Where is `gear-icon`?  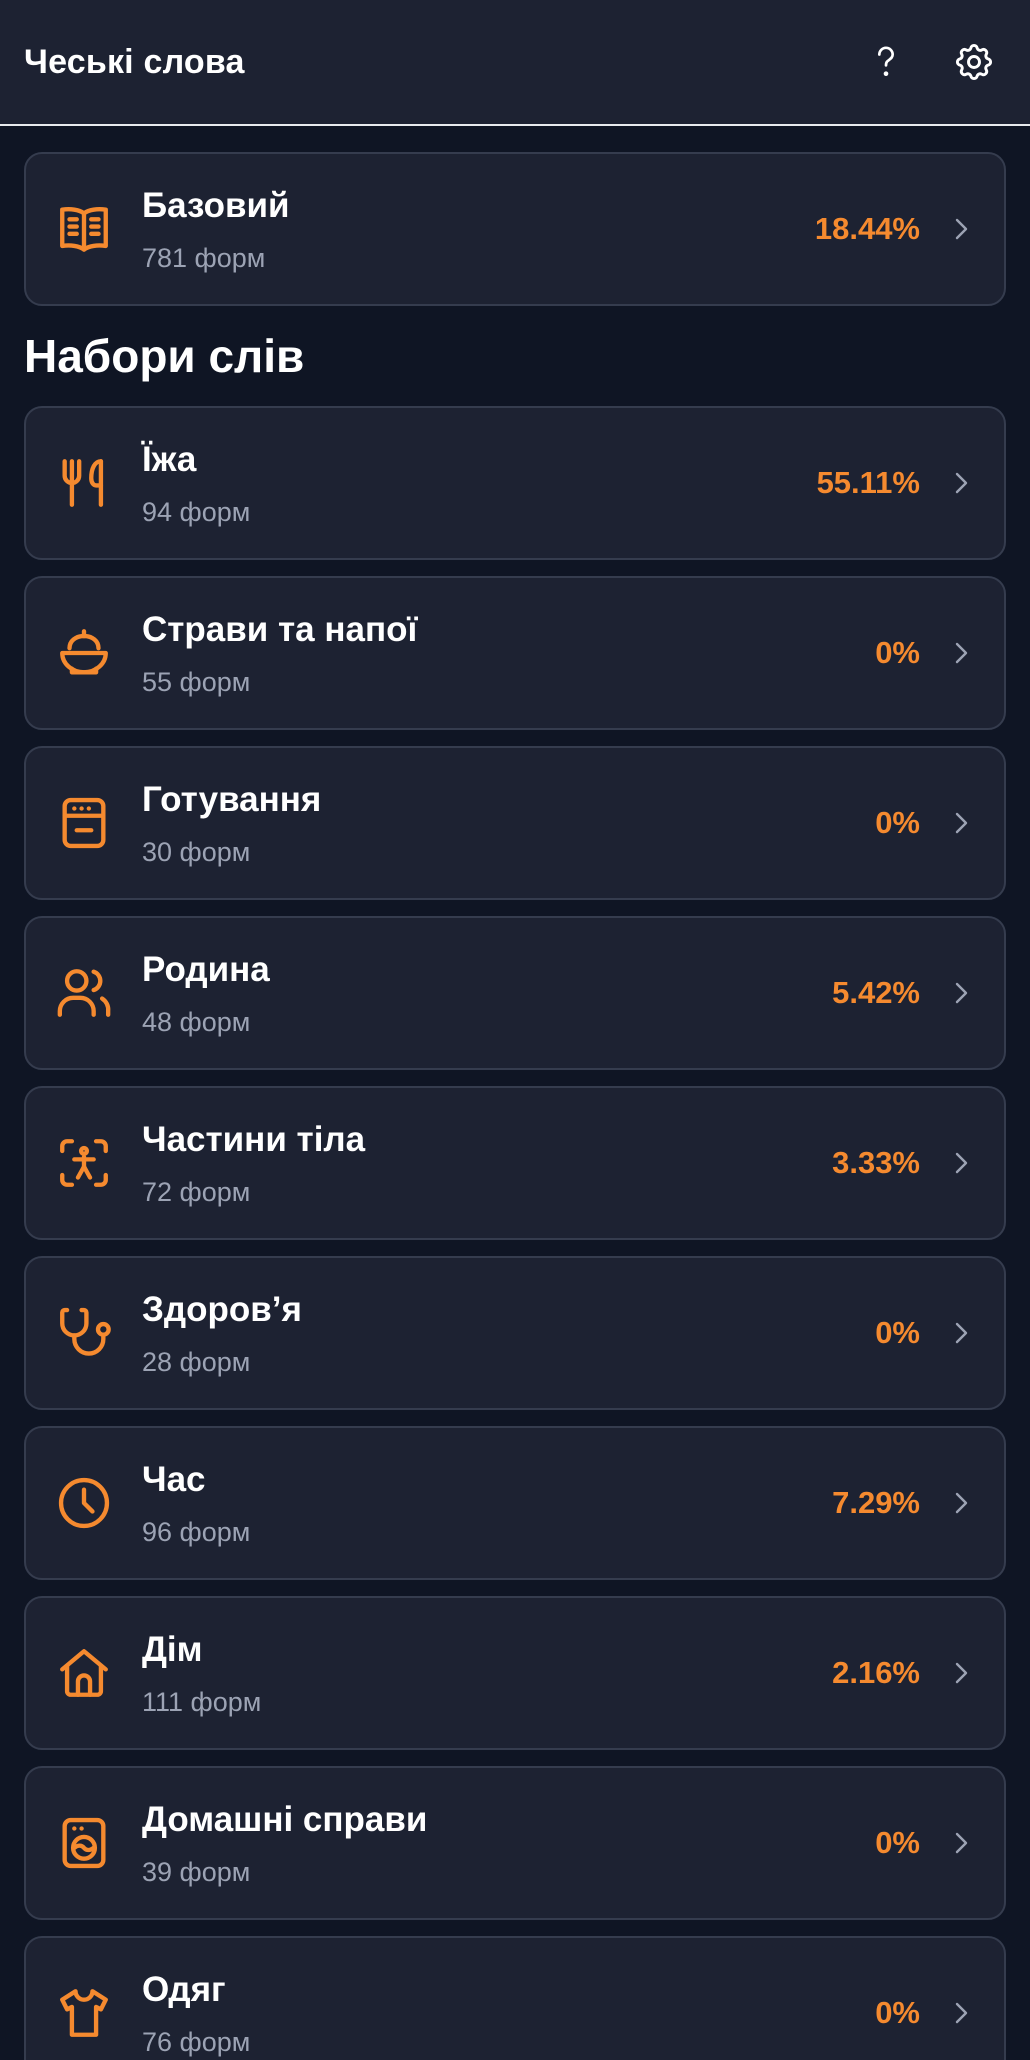 gear-icon is located at coordinates (974, 62).